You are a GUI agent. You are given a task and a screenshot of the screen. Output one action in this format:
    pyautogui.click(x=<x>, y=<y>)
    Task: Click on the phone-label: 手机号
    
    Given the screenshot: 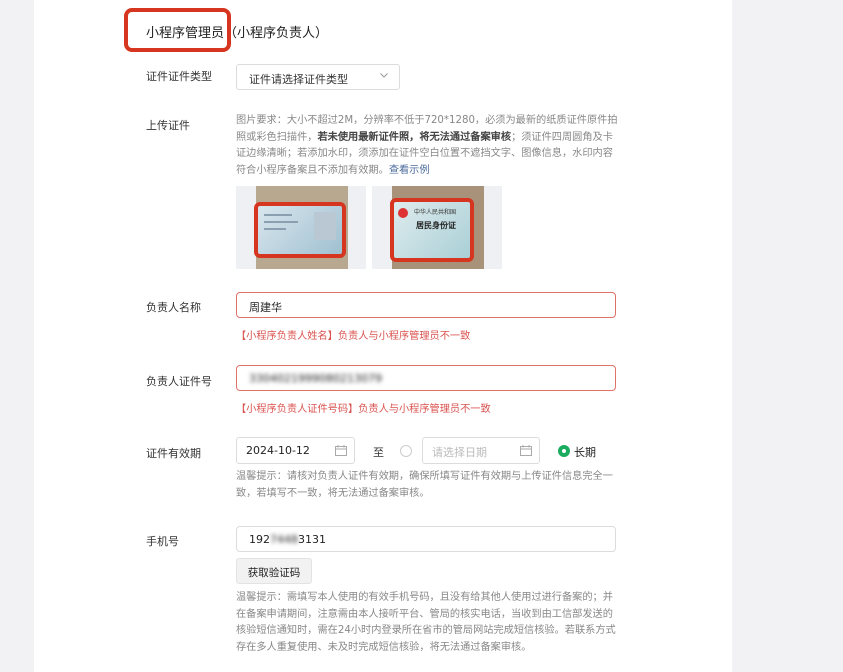 What is the action you would take?
    pyautogui.click(x=162, y=541)
    